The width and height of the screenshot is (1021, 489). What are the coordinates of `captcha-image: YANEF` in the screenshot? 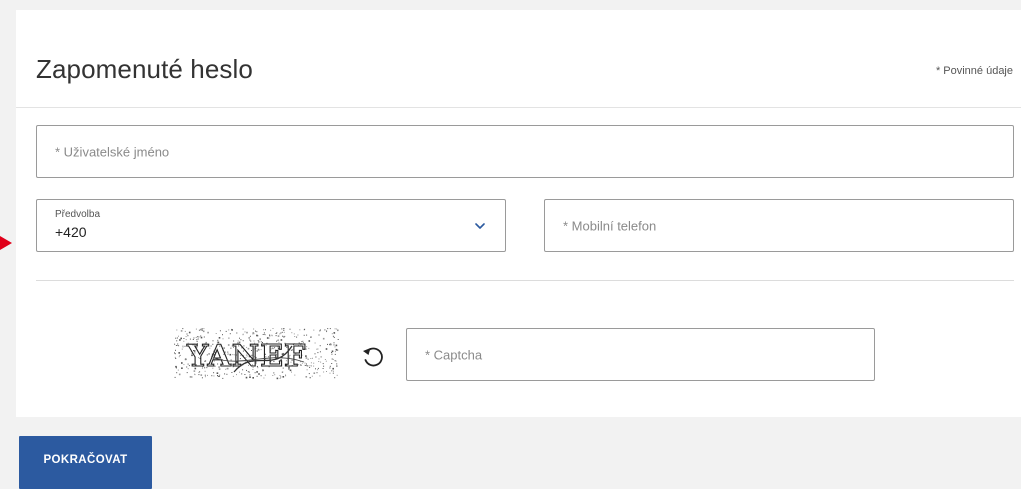 It's located at (256, 354).